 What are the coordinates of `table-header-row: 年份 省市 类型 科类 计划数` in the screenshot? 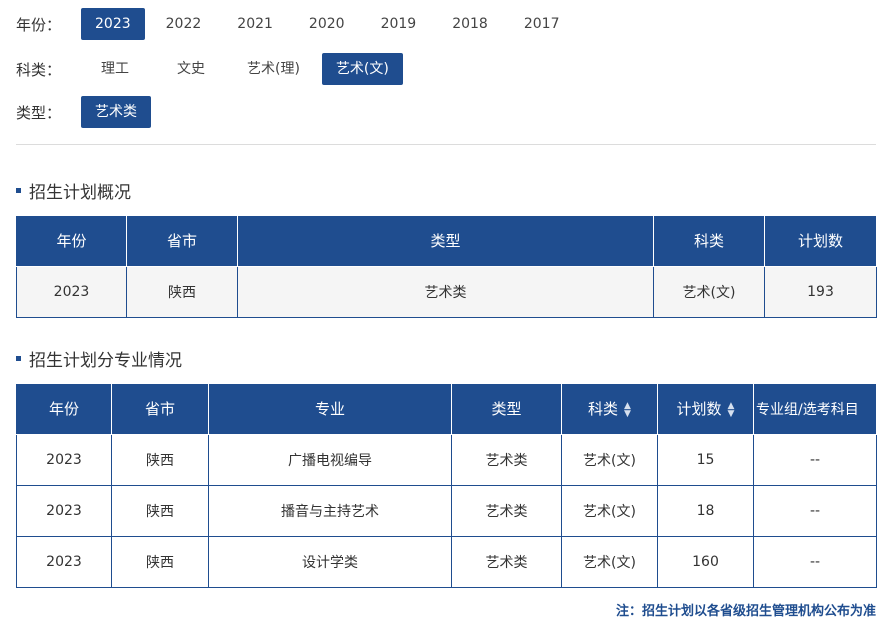 It's located at (446, 241).